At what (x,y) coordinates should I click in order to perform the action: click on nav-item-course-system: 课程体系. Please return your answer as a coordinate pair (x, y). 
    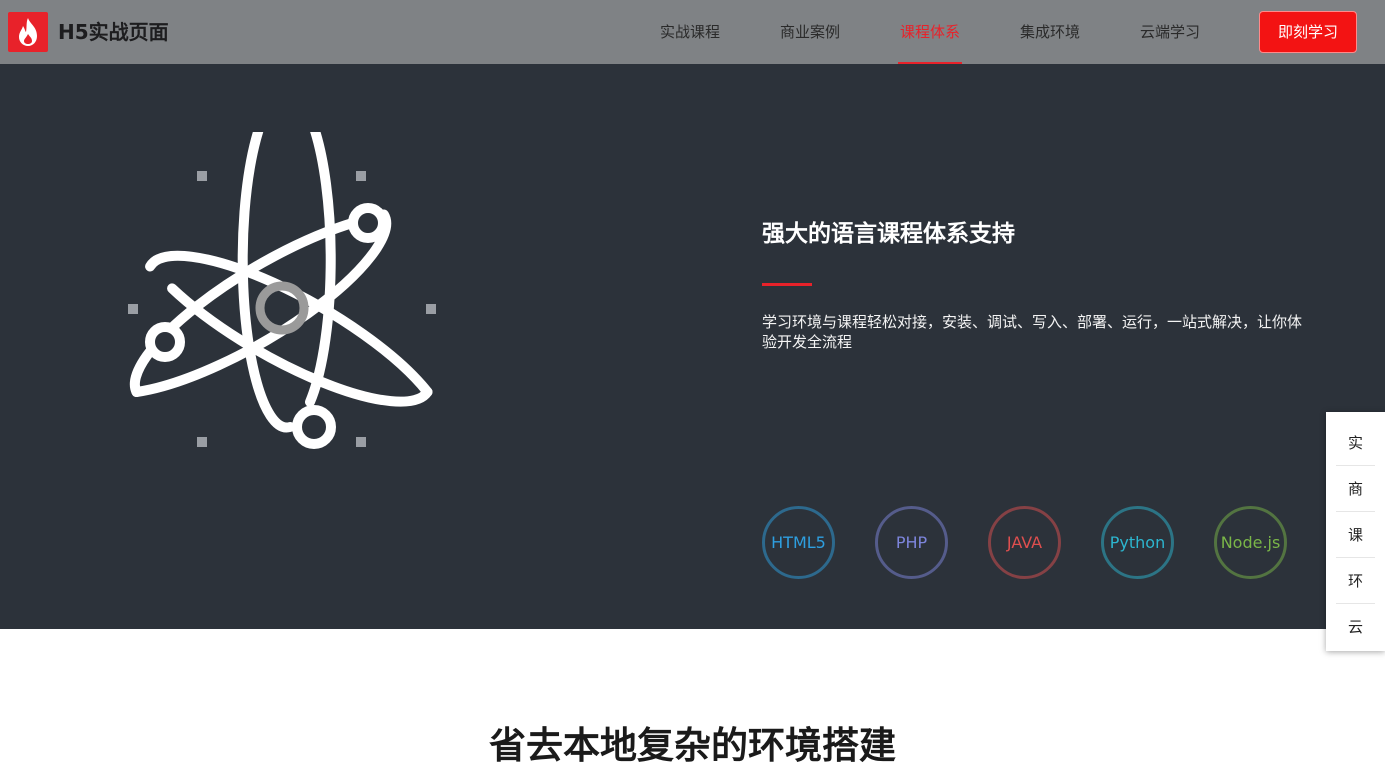
    Looking at the image, I should click on (930, 32).